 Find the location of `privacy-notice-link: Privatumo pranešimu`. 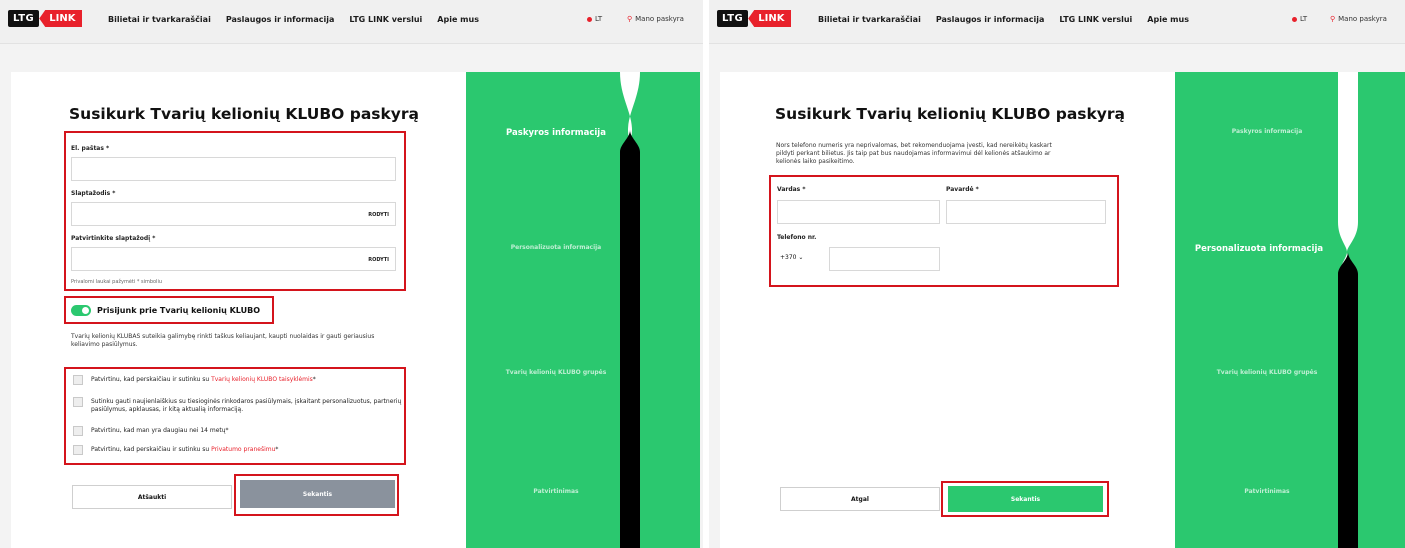

privacy-notice-link: Privatumo pranešimu is located at coordinates (243, 449).